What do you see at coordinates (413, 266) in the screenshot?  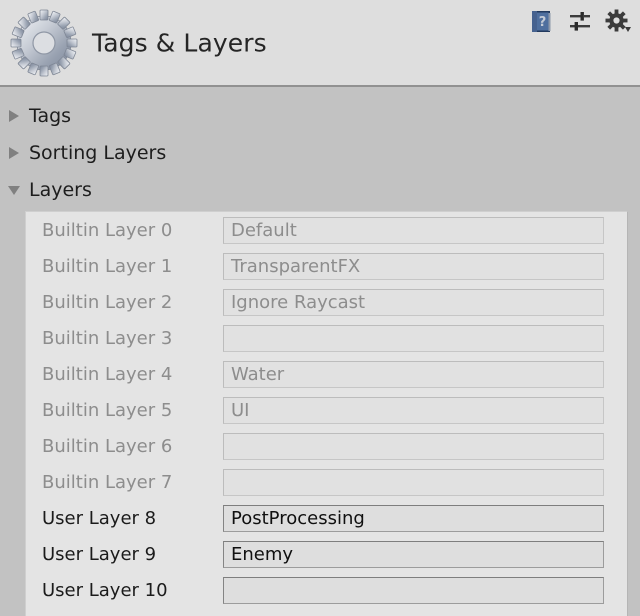 I see `layer-name-input: TransparentFX` at bounding box center [413, 266].